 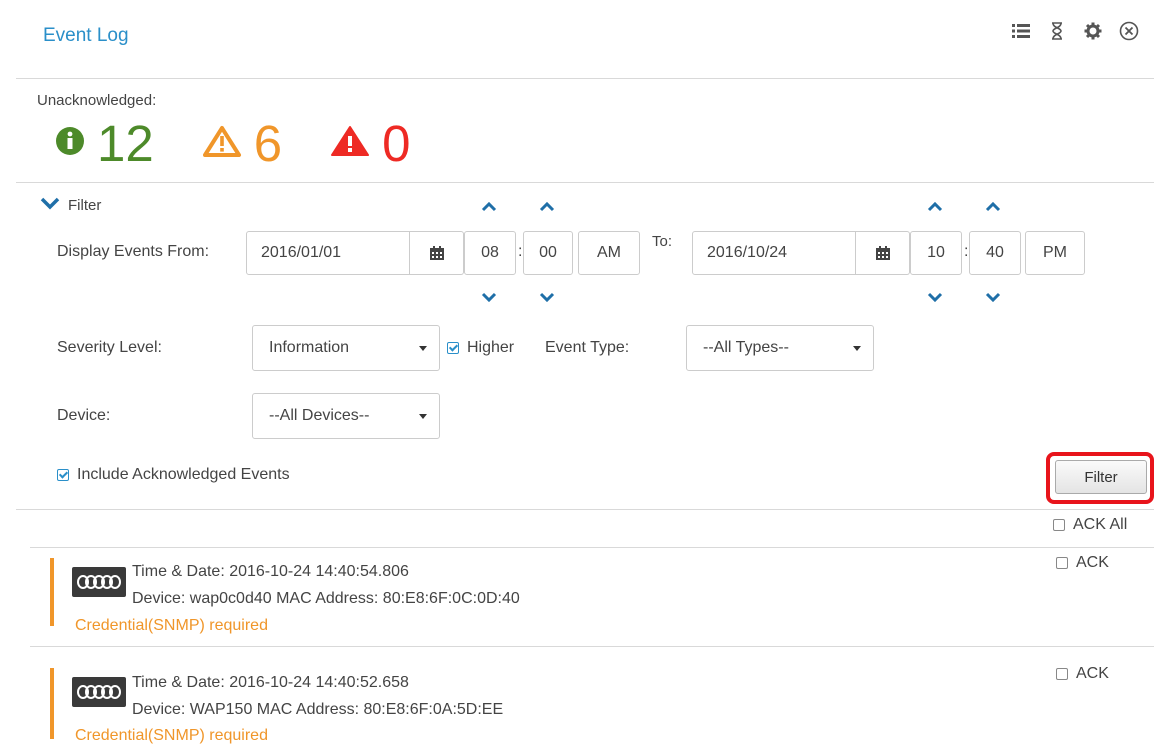 What do you see at coordinates (1101, 477) in the screenshot?
I see `filter-button: Filter` at bounding box center [1101, 477].